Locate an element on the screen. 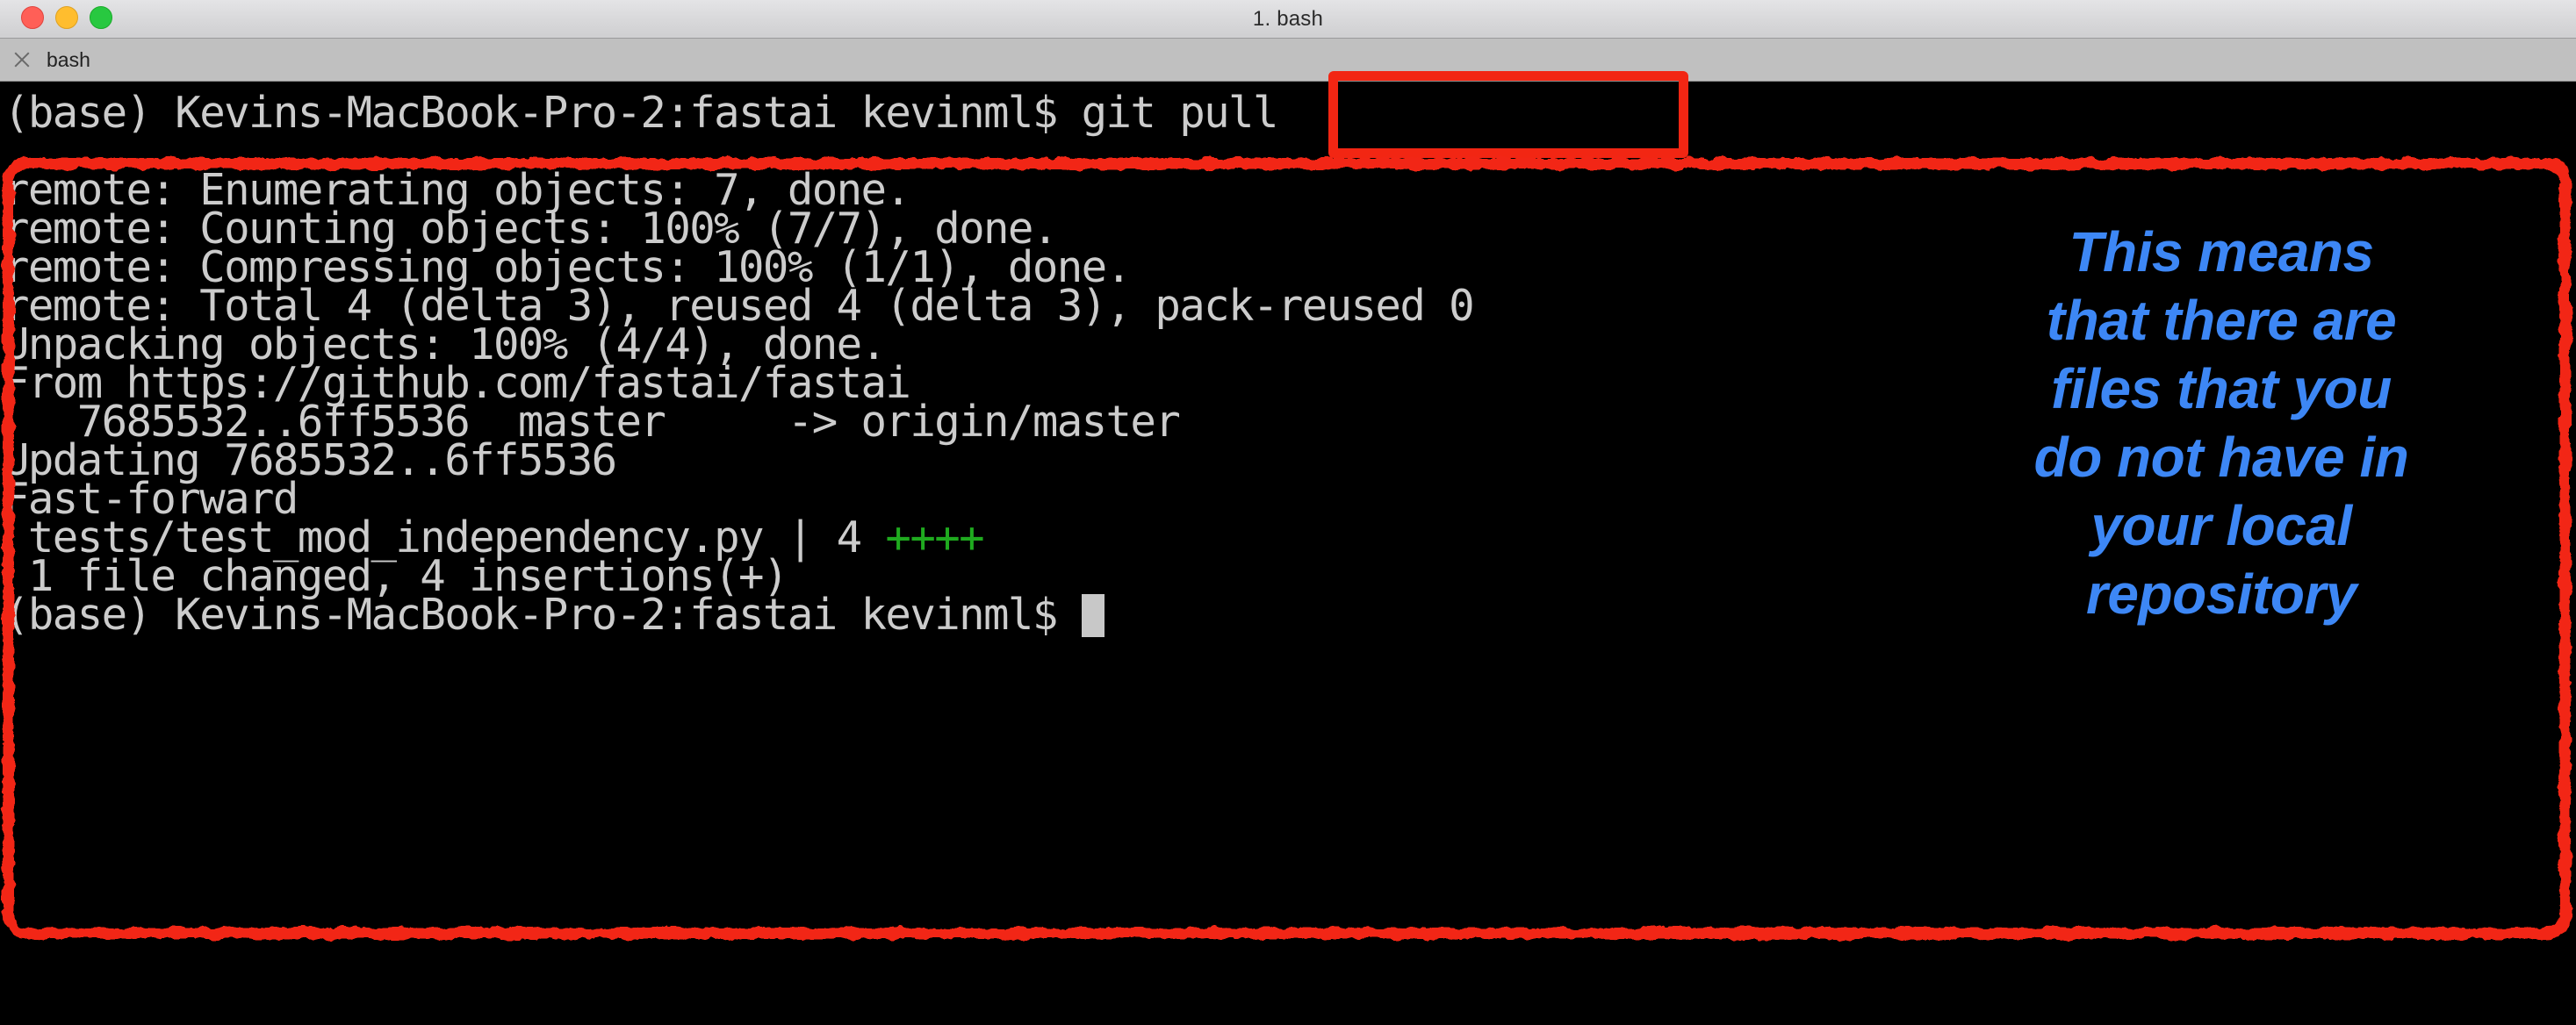 This screenshot has width=2576, height=1025. tab-bar: bash is located at coordinates (1288, 60).